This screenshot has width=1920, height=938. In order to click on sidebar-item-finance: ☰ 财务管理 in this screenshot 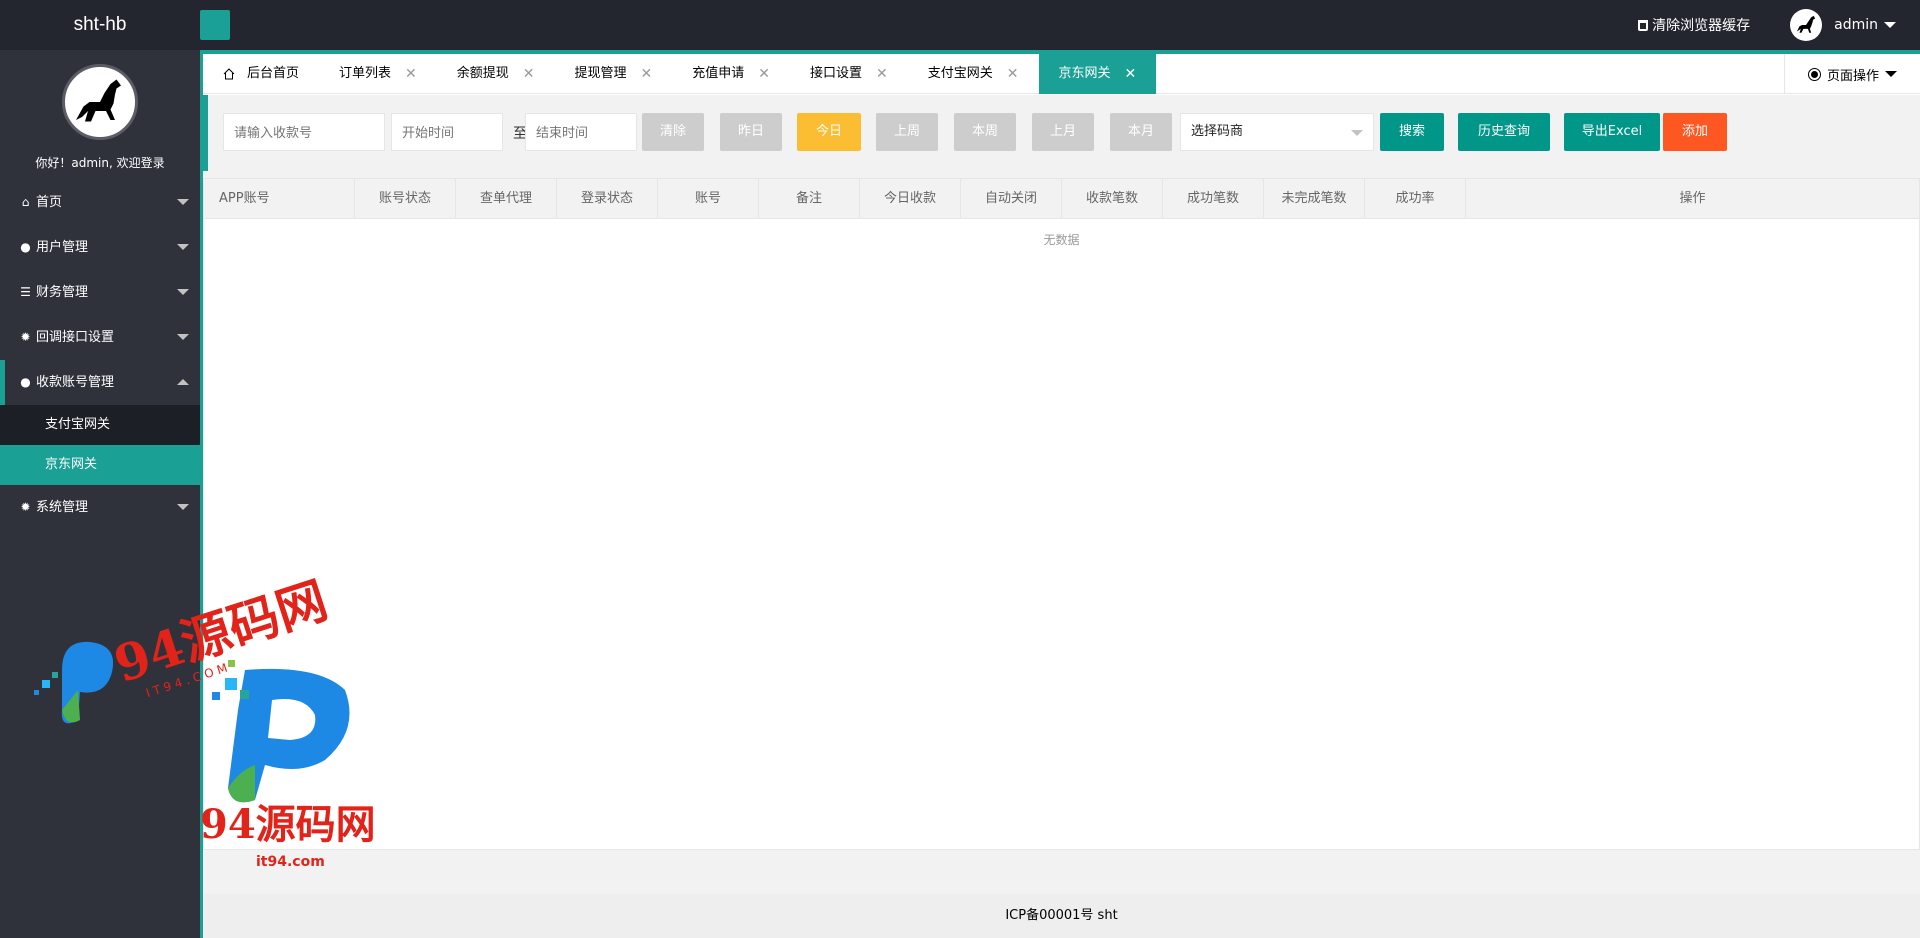, I will do `click(100, 292)`.